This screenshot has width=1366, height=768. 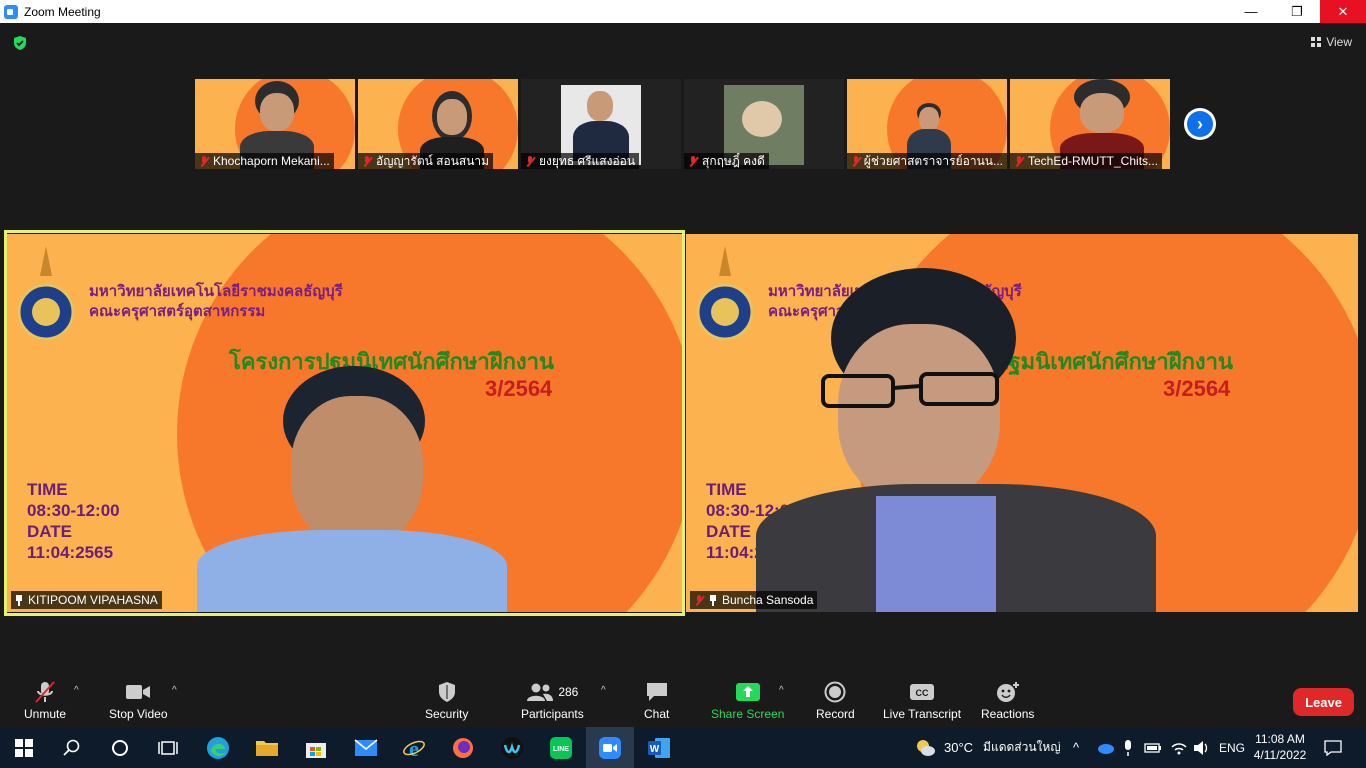 What do you see at coordinates (218, 747) in the screenshot?
I see `edge-browser-button` at bounding box center [218, 747].